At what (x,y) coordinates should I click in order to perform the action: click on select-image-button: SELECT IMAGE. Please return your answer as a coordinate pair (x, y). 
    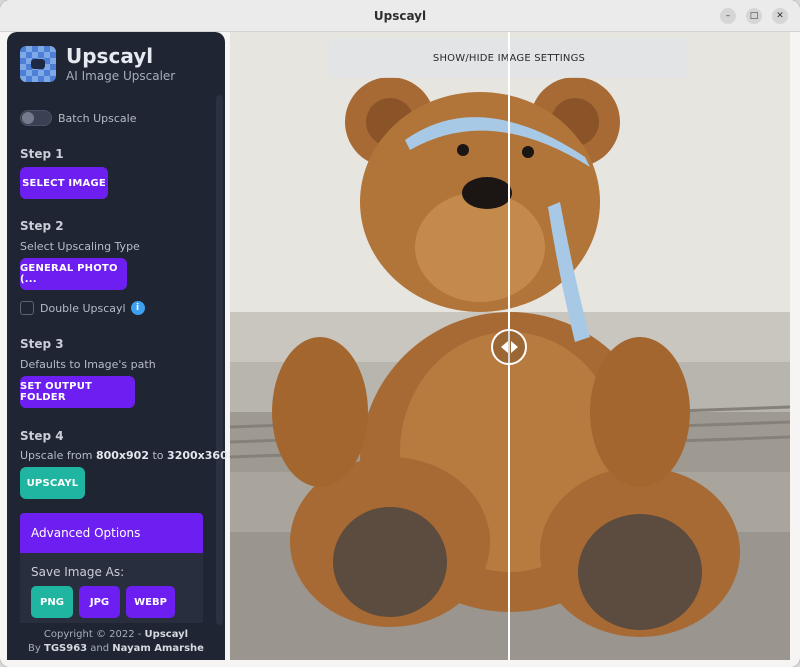
    Looking at the image, I should click on (64, 183).